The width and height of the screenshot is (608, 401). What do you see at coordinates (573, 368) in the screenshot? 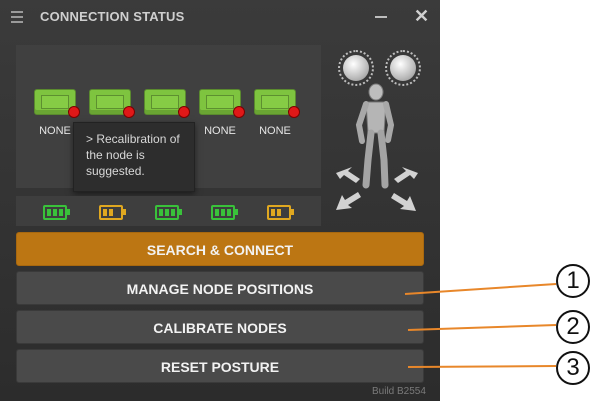
I see `callout-number-3: 3` at bounding box center [573, 368].